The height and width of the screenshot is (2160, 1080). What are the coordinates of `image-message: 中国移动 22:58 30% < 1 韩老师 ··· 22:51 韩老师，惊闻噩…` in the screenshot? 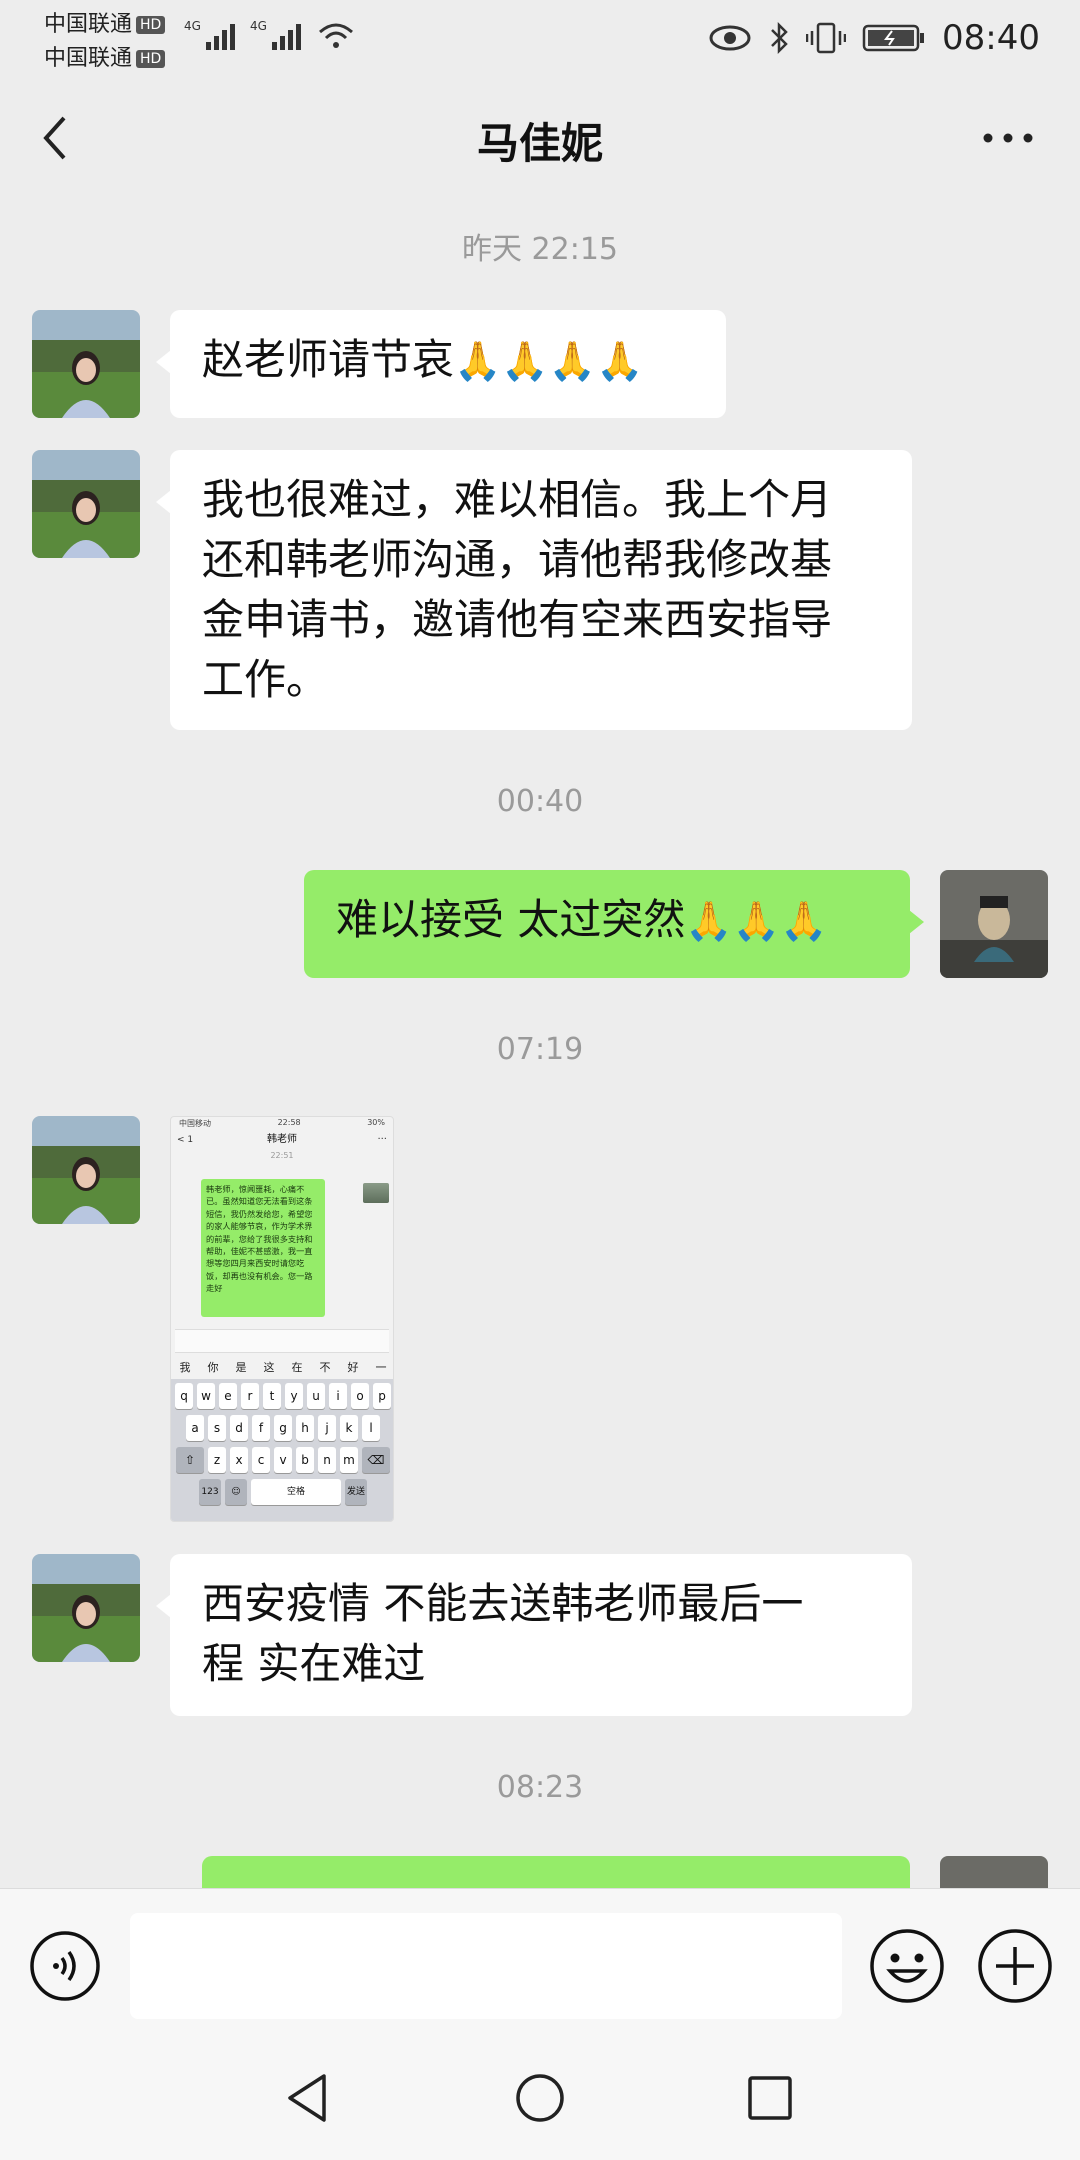 It's located at (282, 1319).